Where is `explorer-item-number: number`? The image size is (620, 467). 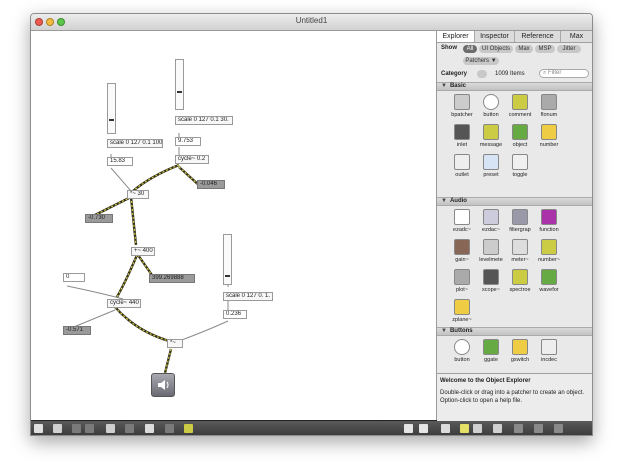 explorer-item-number: number is located at coordinates (549, 139).